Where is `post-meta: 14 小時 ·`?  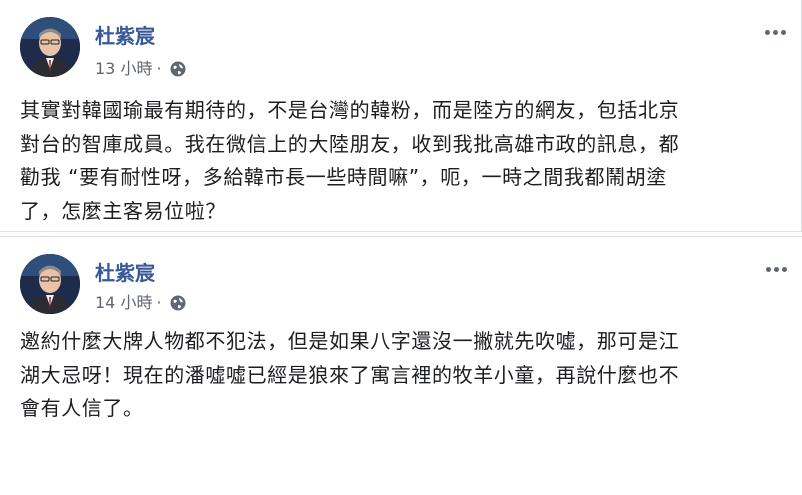 post-meta: 14 小時 · is located at coordinates (140, 303).